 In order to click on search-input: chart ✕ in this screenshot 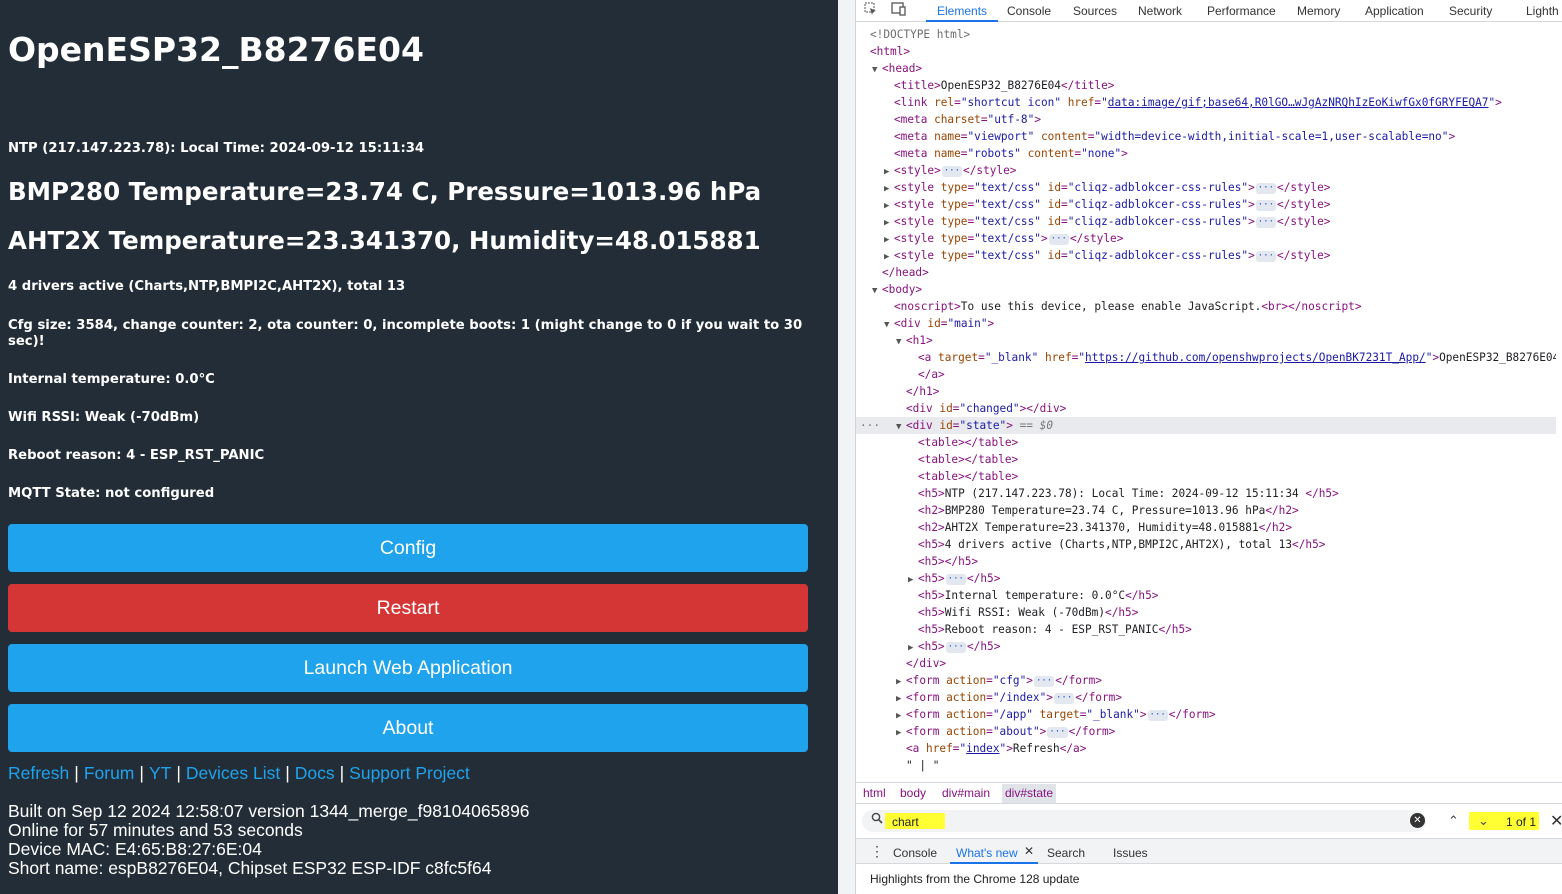, I will do `click(1144, 821)`.